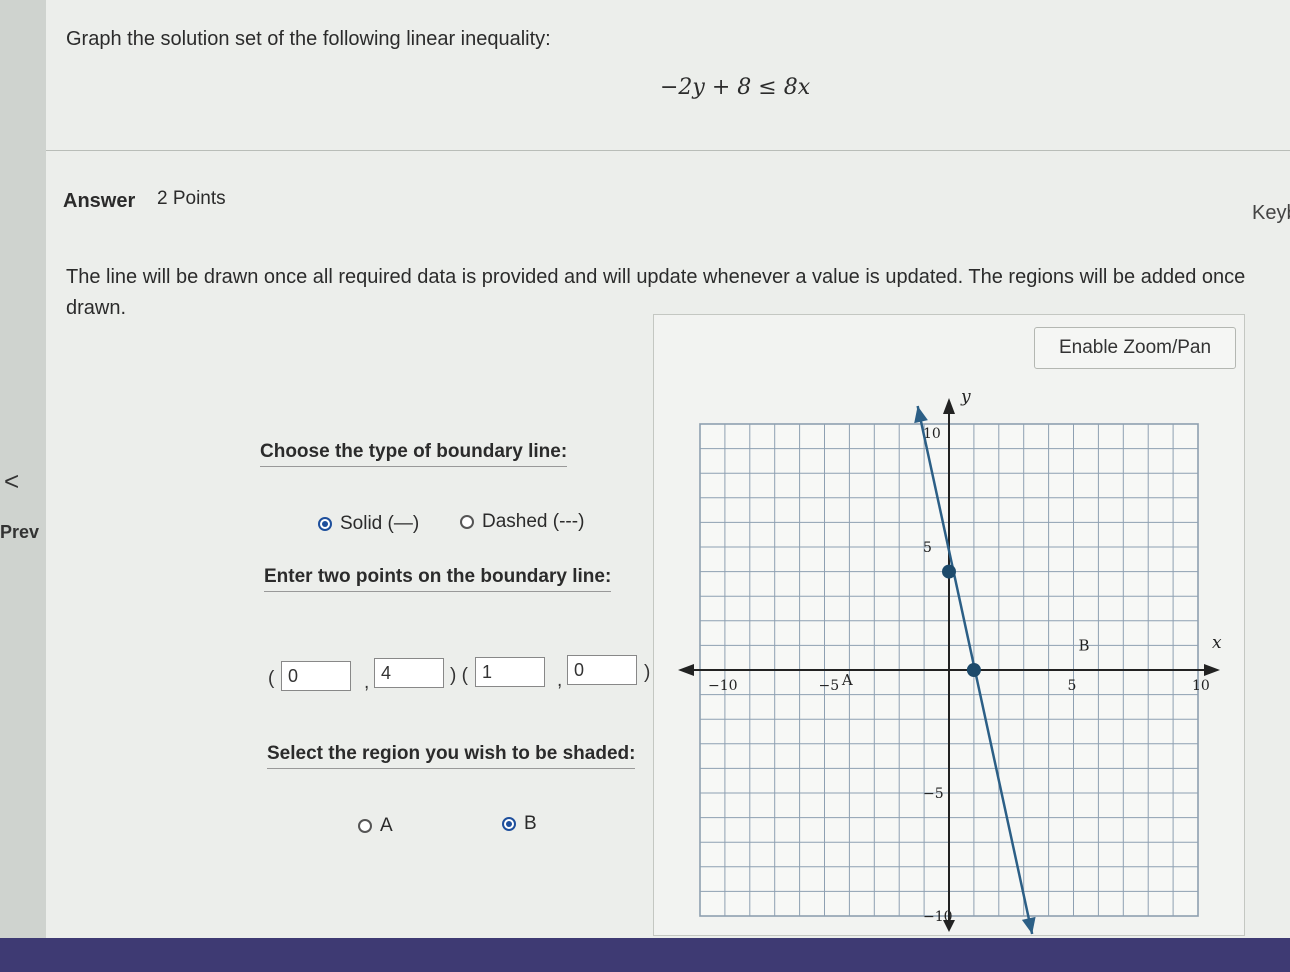 This screenshot has height=972, width=1290. What do you see at coordinates (367, 682) in the screenshot?
I see `comma-1: ,` at bounding box center [367, 682].